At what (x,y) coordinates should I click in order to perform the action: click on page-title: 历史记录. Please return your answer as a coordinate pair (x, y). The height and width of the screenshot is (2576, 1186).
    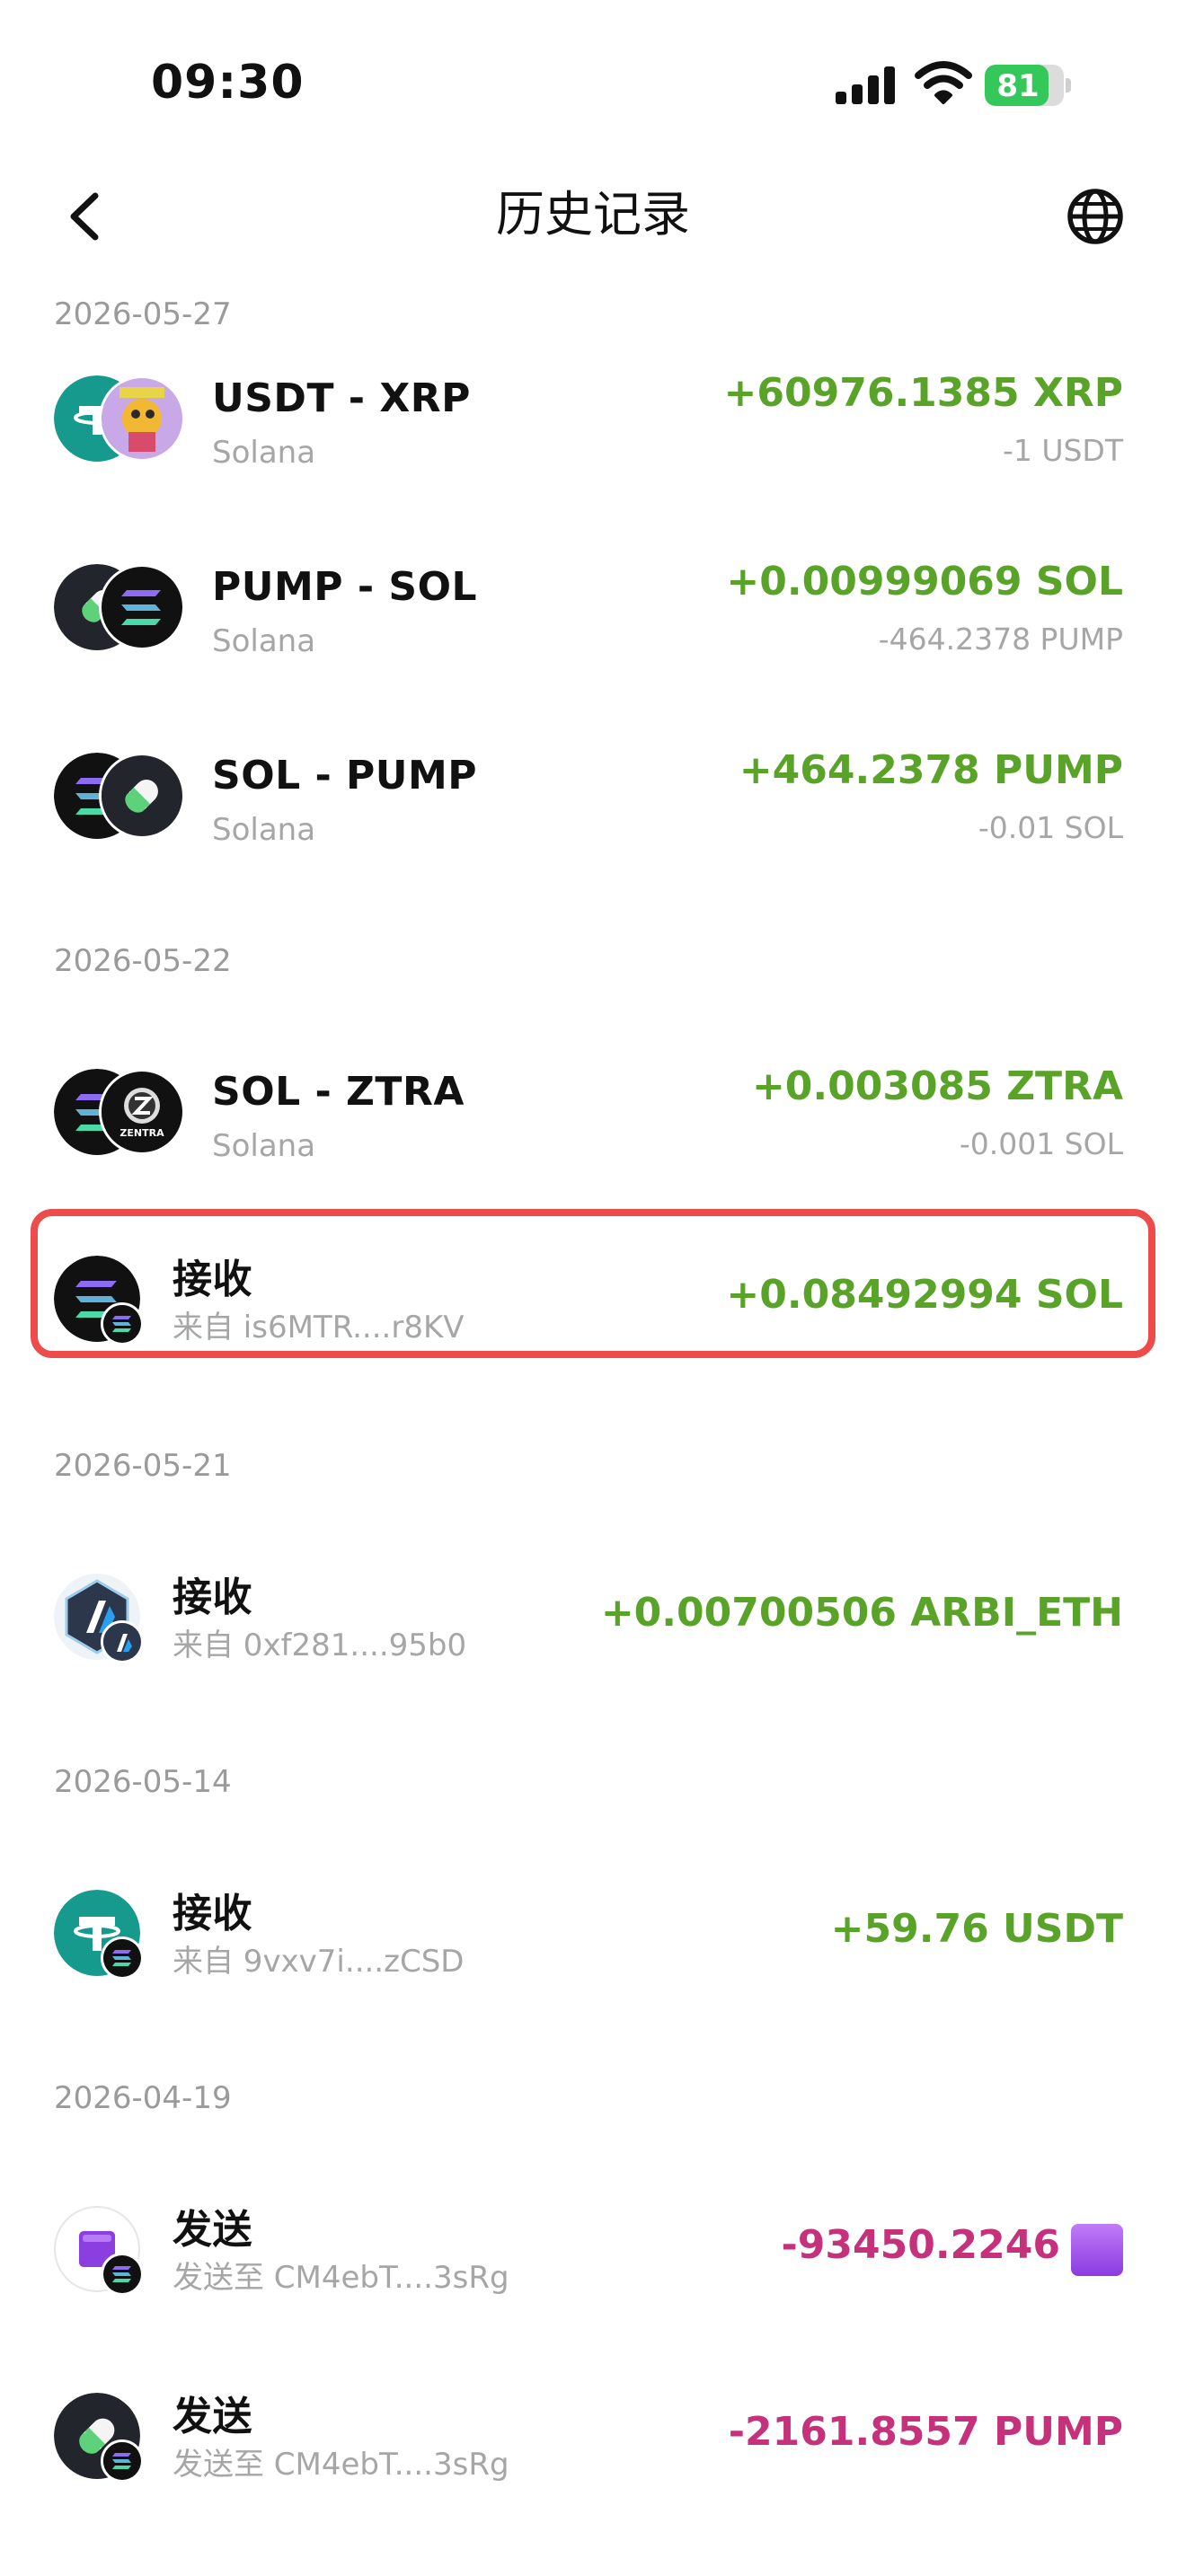
    Looking at the image, I should click on (593, 214).